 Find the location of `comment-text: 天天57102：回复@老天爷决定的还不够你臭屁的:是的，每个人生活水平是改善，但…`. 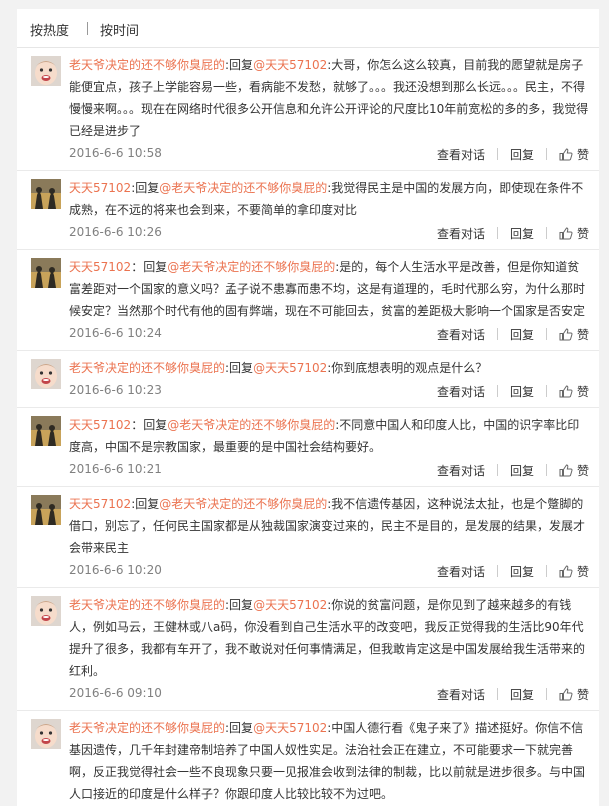

comment-text: 天天57102：回复@老天爷决定的还不够你臭屁的:是的，每个人生活水平是改善，但… is located at coordinates (330, 289).